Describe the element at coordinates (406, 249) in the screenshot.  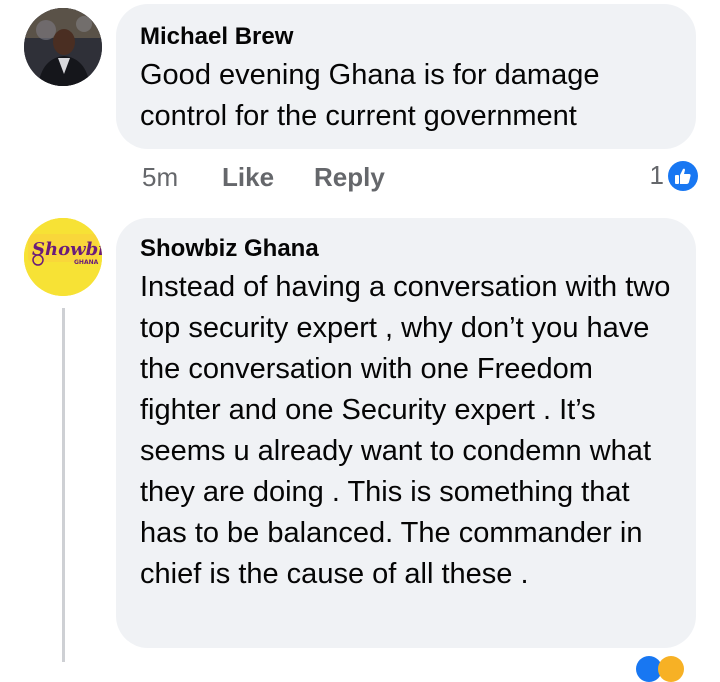
I see `comment-author: Showbiz Ghana` at that location.